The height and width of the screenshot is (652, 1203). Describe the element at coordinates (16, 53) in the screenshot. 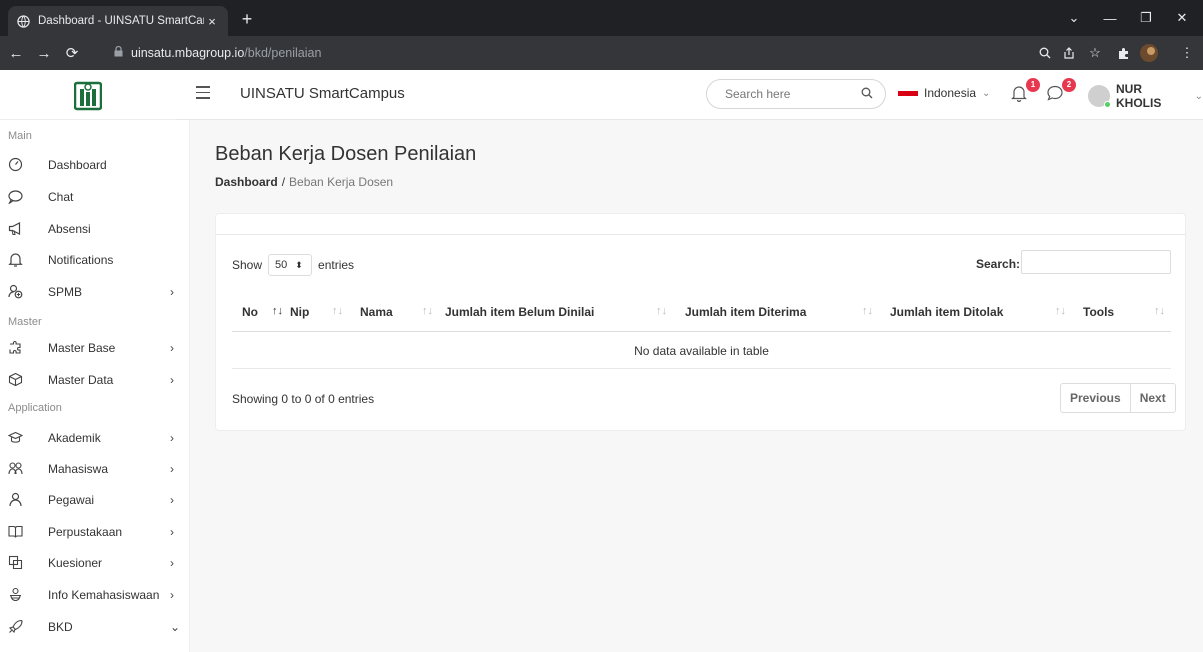

I see `back-icon: ←` at that location.